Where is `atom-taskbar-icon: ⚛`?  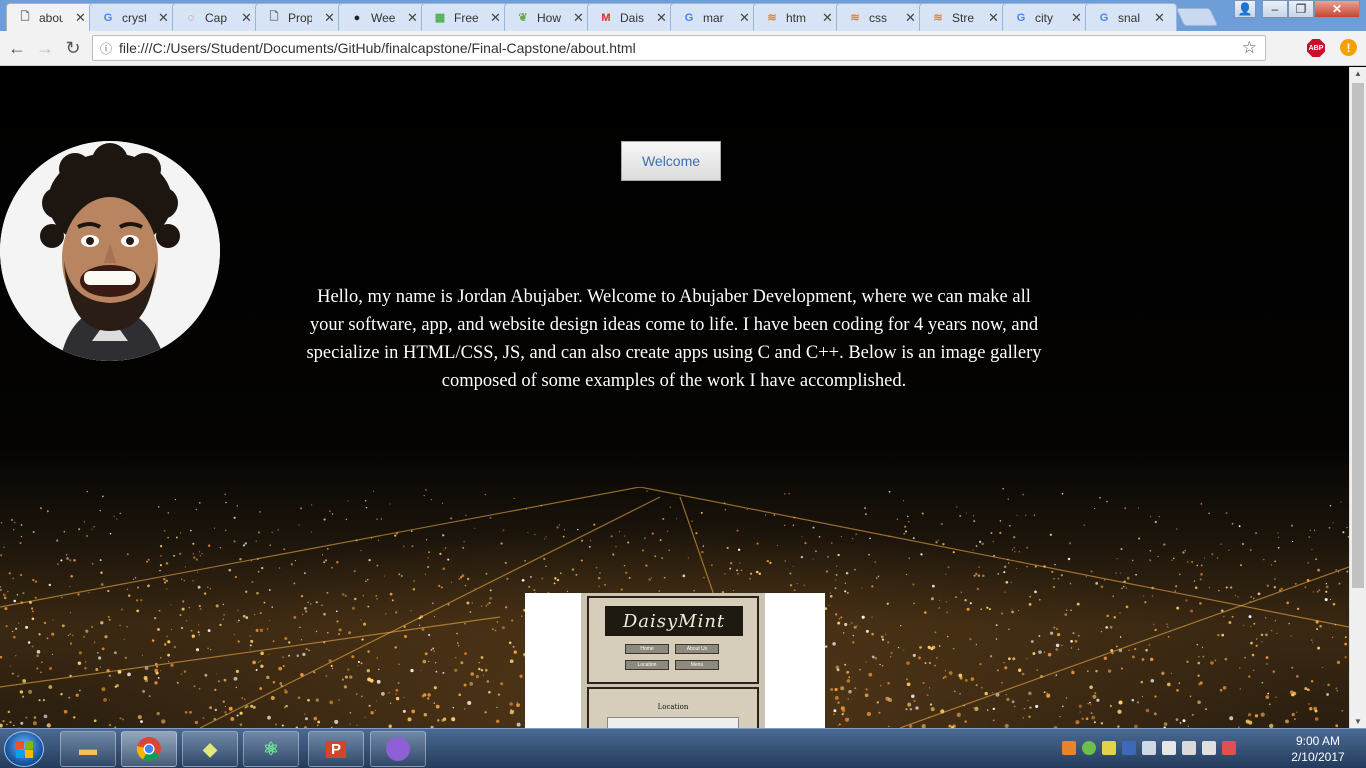 atom-taskbar-icon: ⚛ is located at coordinates (271, 749).